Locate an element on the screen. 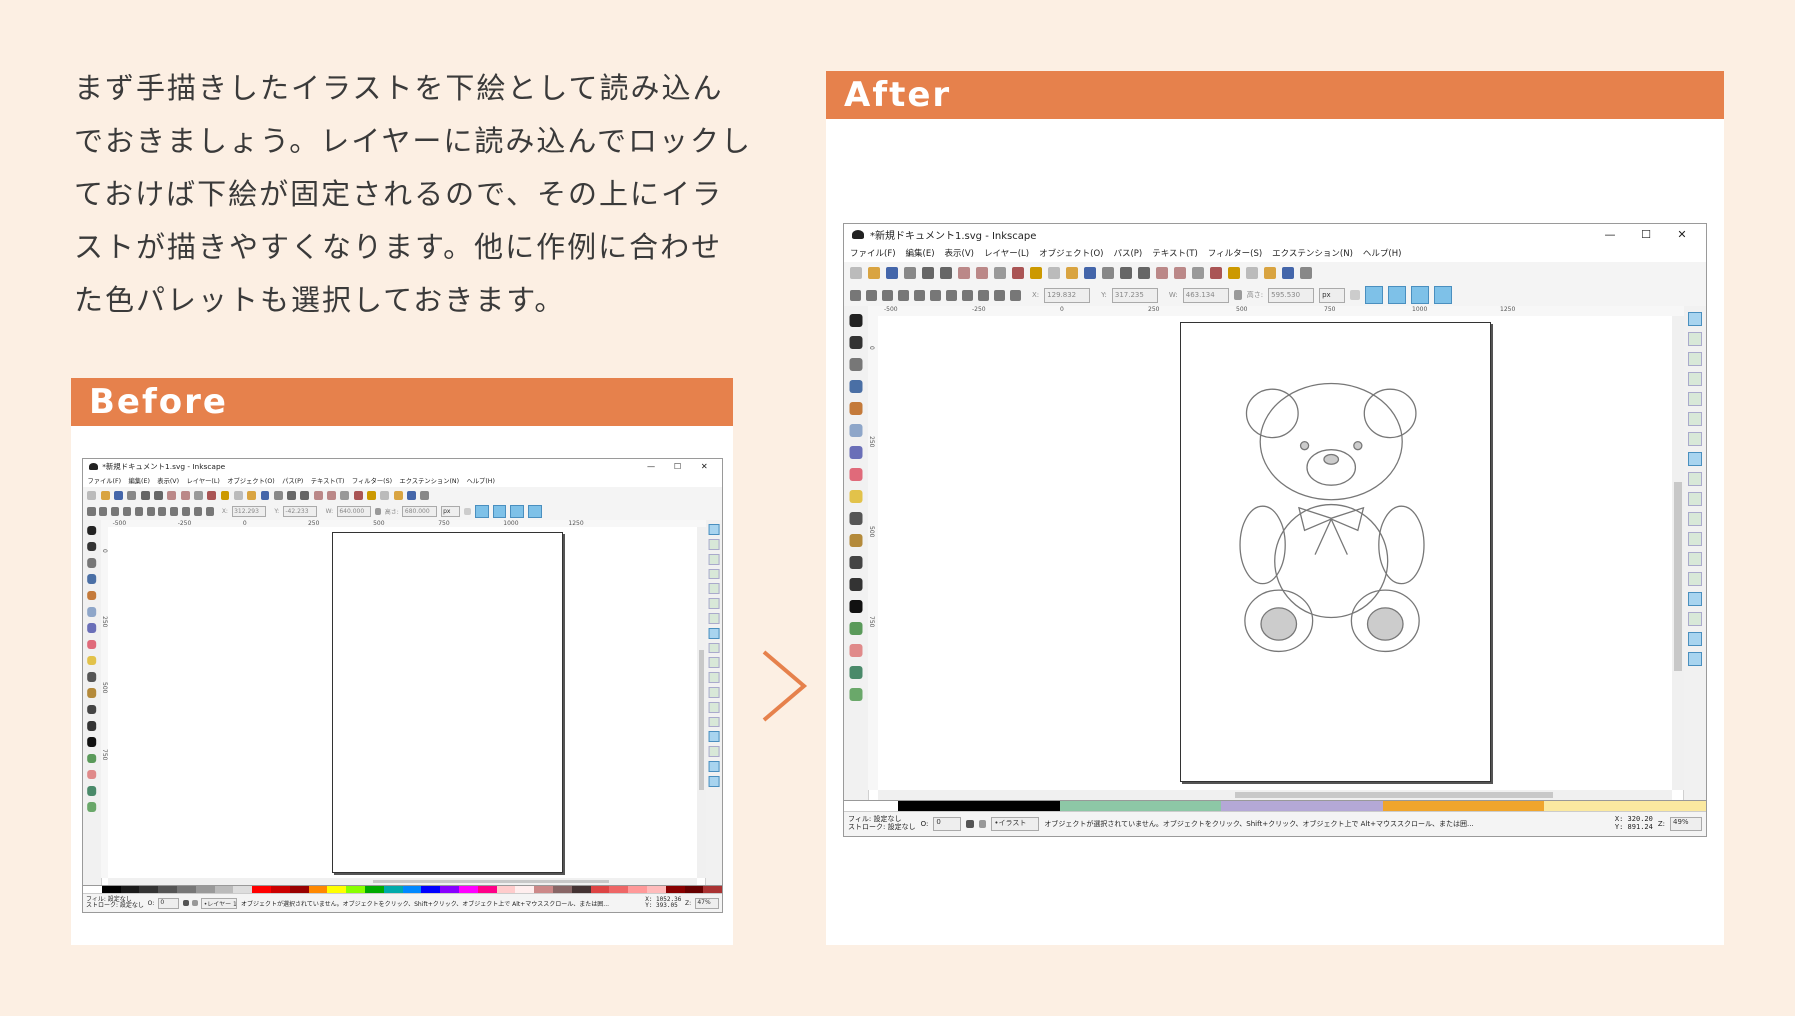  y-field: 317.235 is located at coordinates (1134, 295).